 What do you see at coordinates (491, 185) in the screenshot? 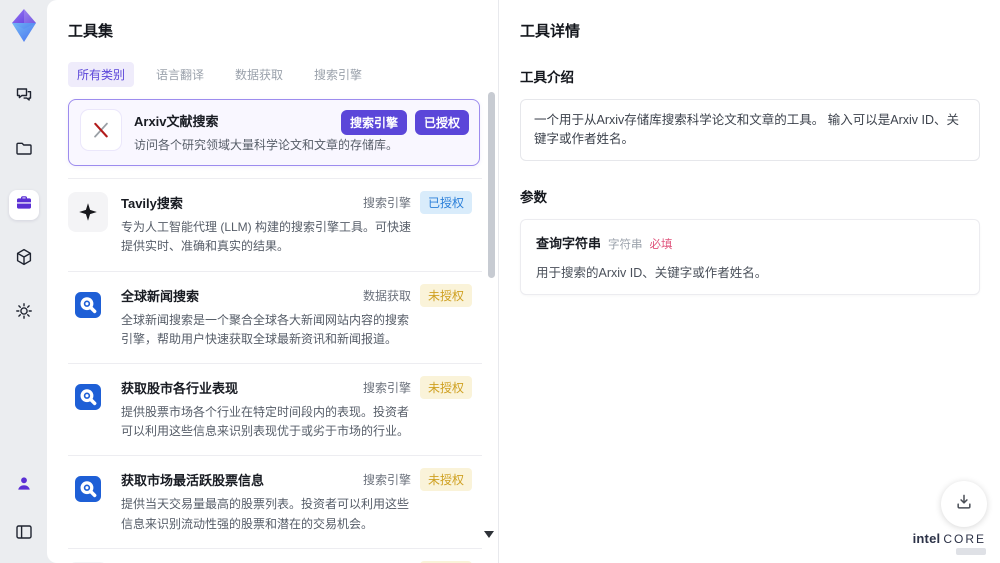
I see `scrollbar-thumb` at bounding box center [491, 185].